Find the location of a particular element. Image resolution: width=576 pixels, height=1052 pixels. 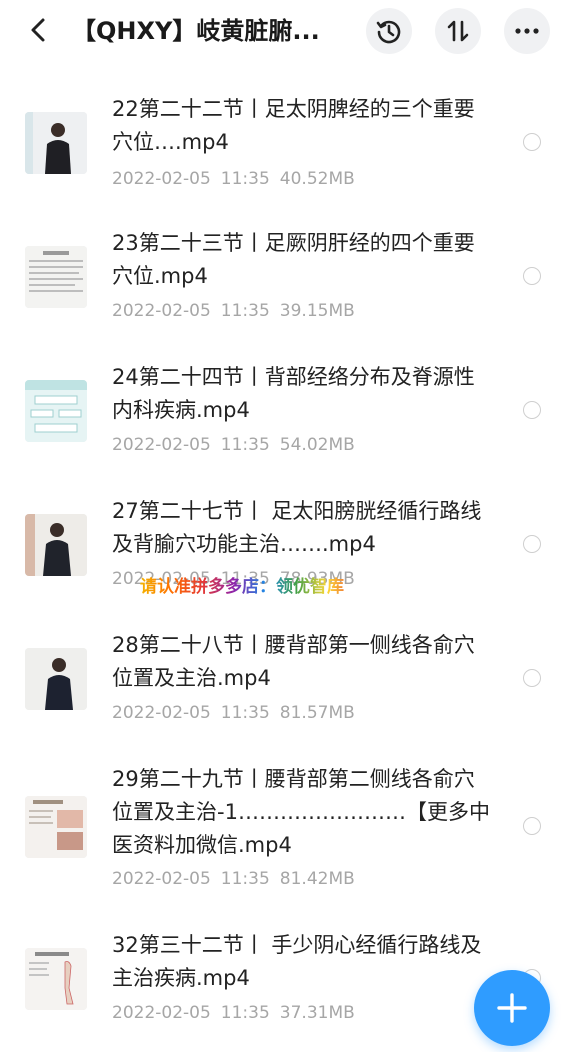

file-size: 81.42MB is located at coordinates (317, 879).